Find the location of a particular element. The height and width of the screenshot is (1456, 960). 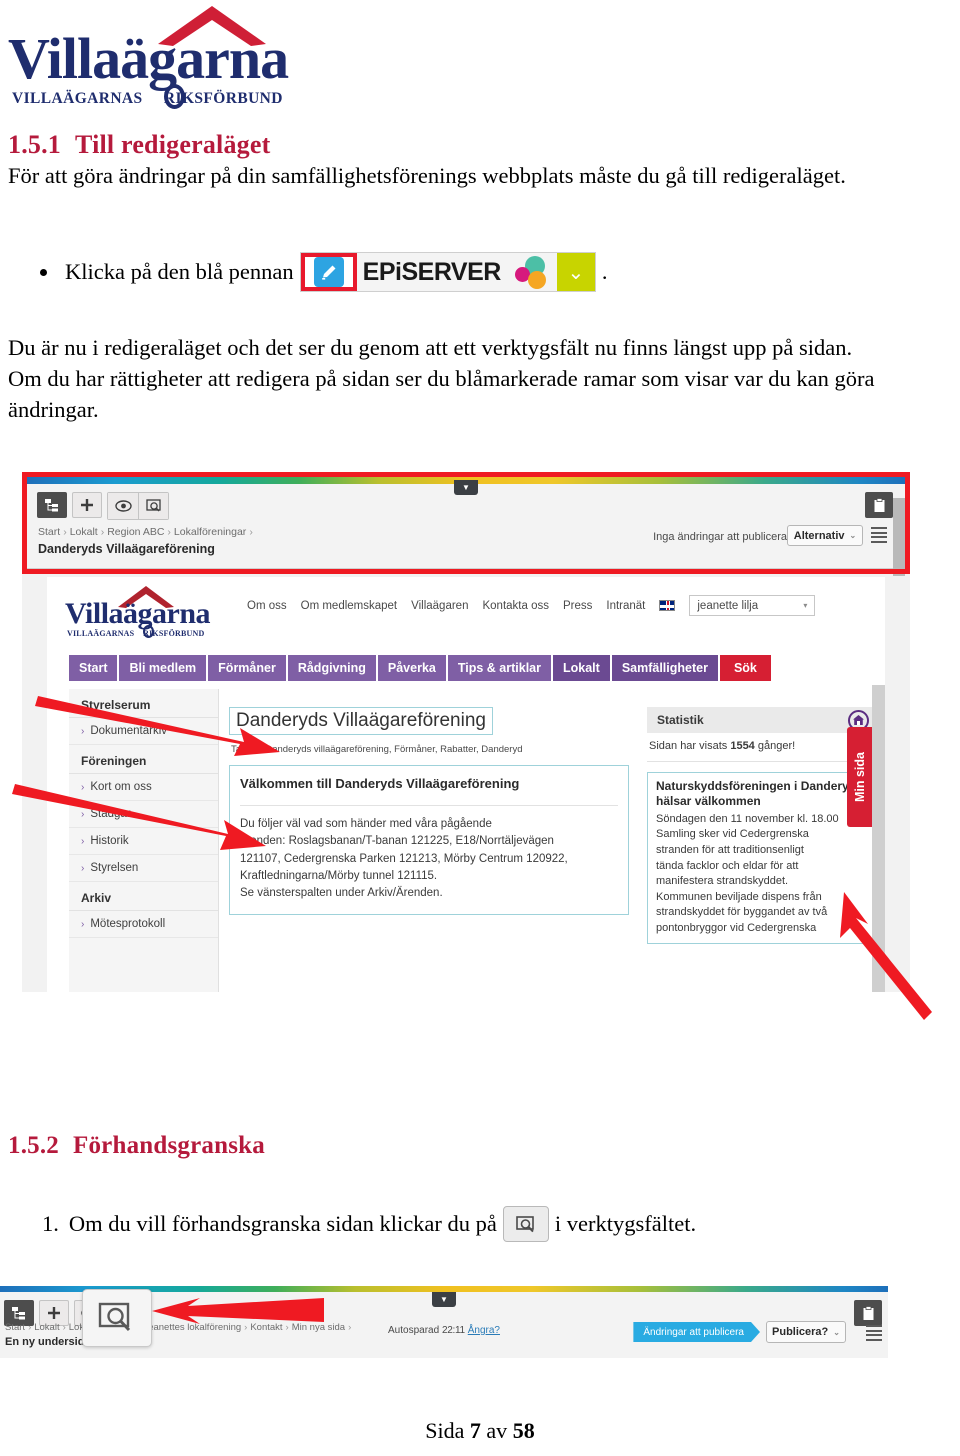

toolbar-button-group is located at coordinates (103, 506).